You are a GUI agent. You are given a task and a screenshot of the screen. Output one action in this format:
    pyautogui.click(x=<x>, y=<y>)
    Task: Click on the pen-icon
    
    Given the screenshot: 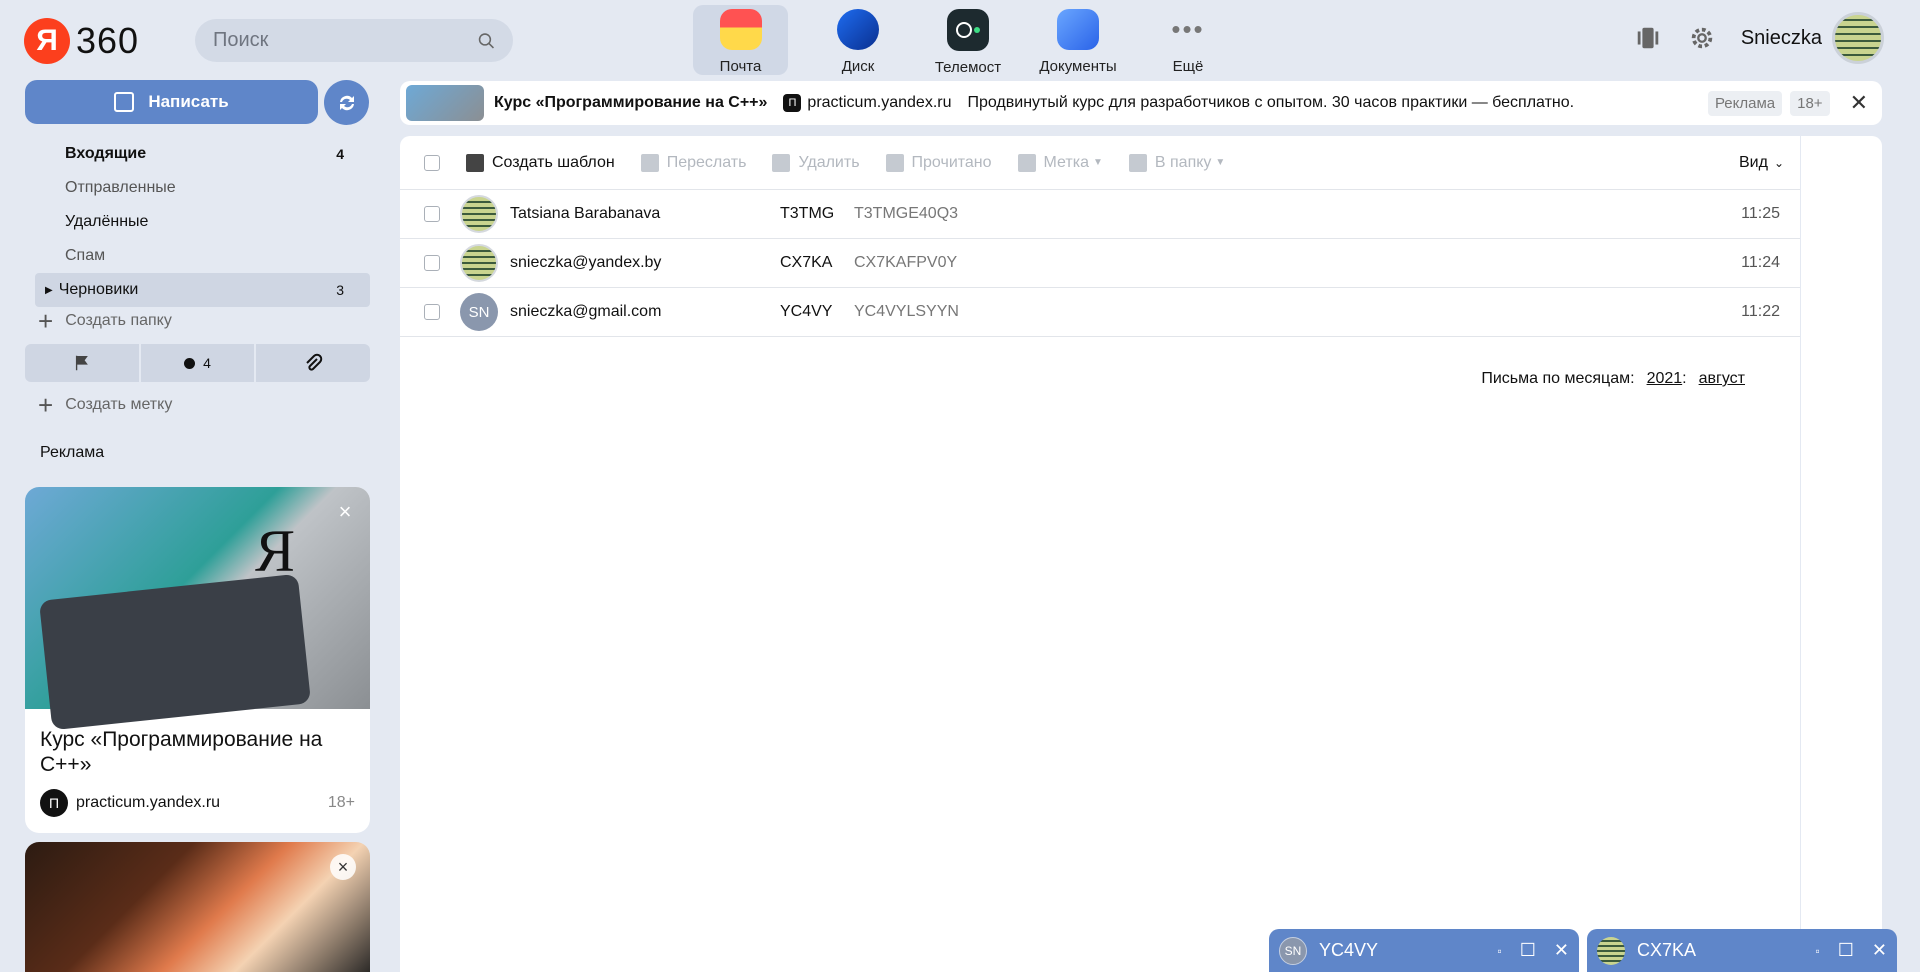 What is the action you would take?
    pyautogui.click(x=124, y=102)
    